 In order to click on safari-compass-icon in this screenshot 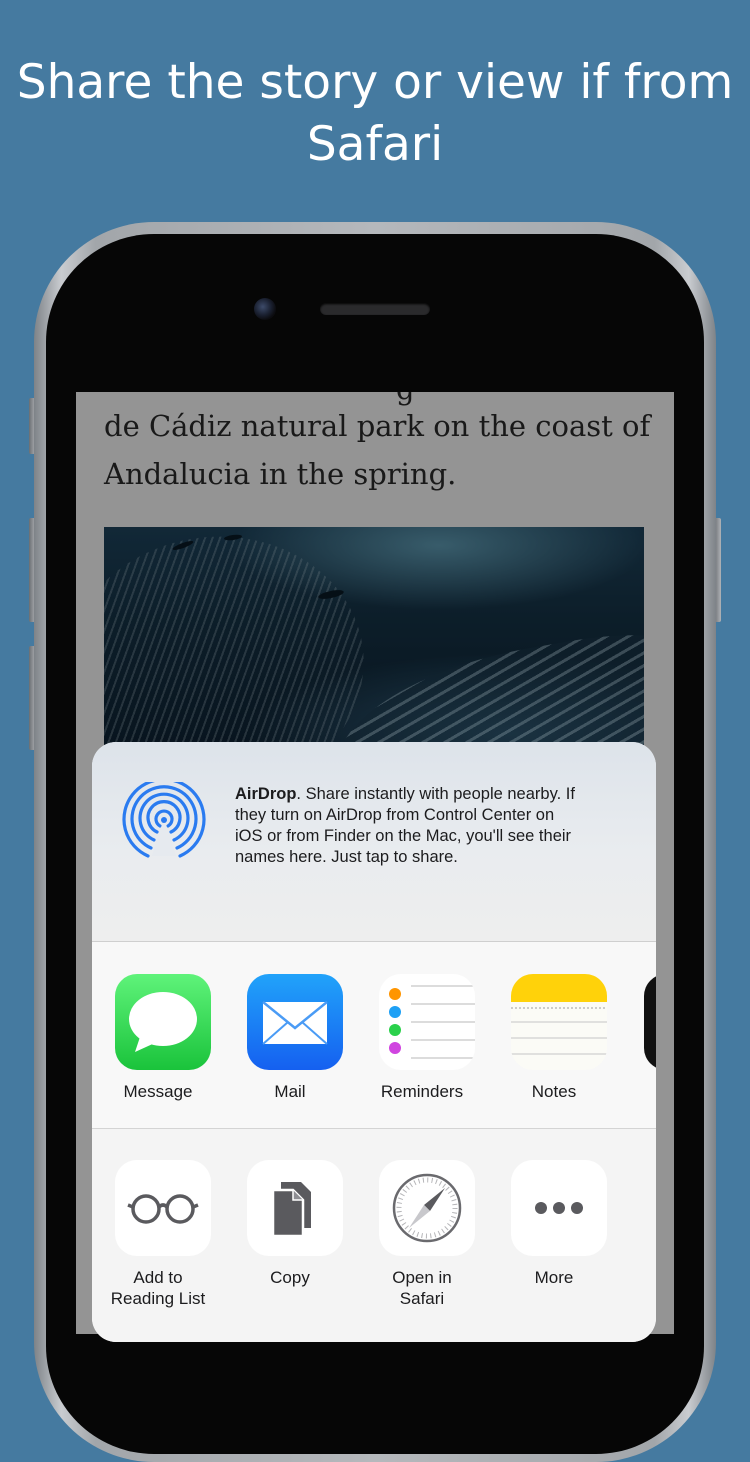, I will do `click(427, 1208)`.